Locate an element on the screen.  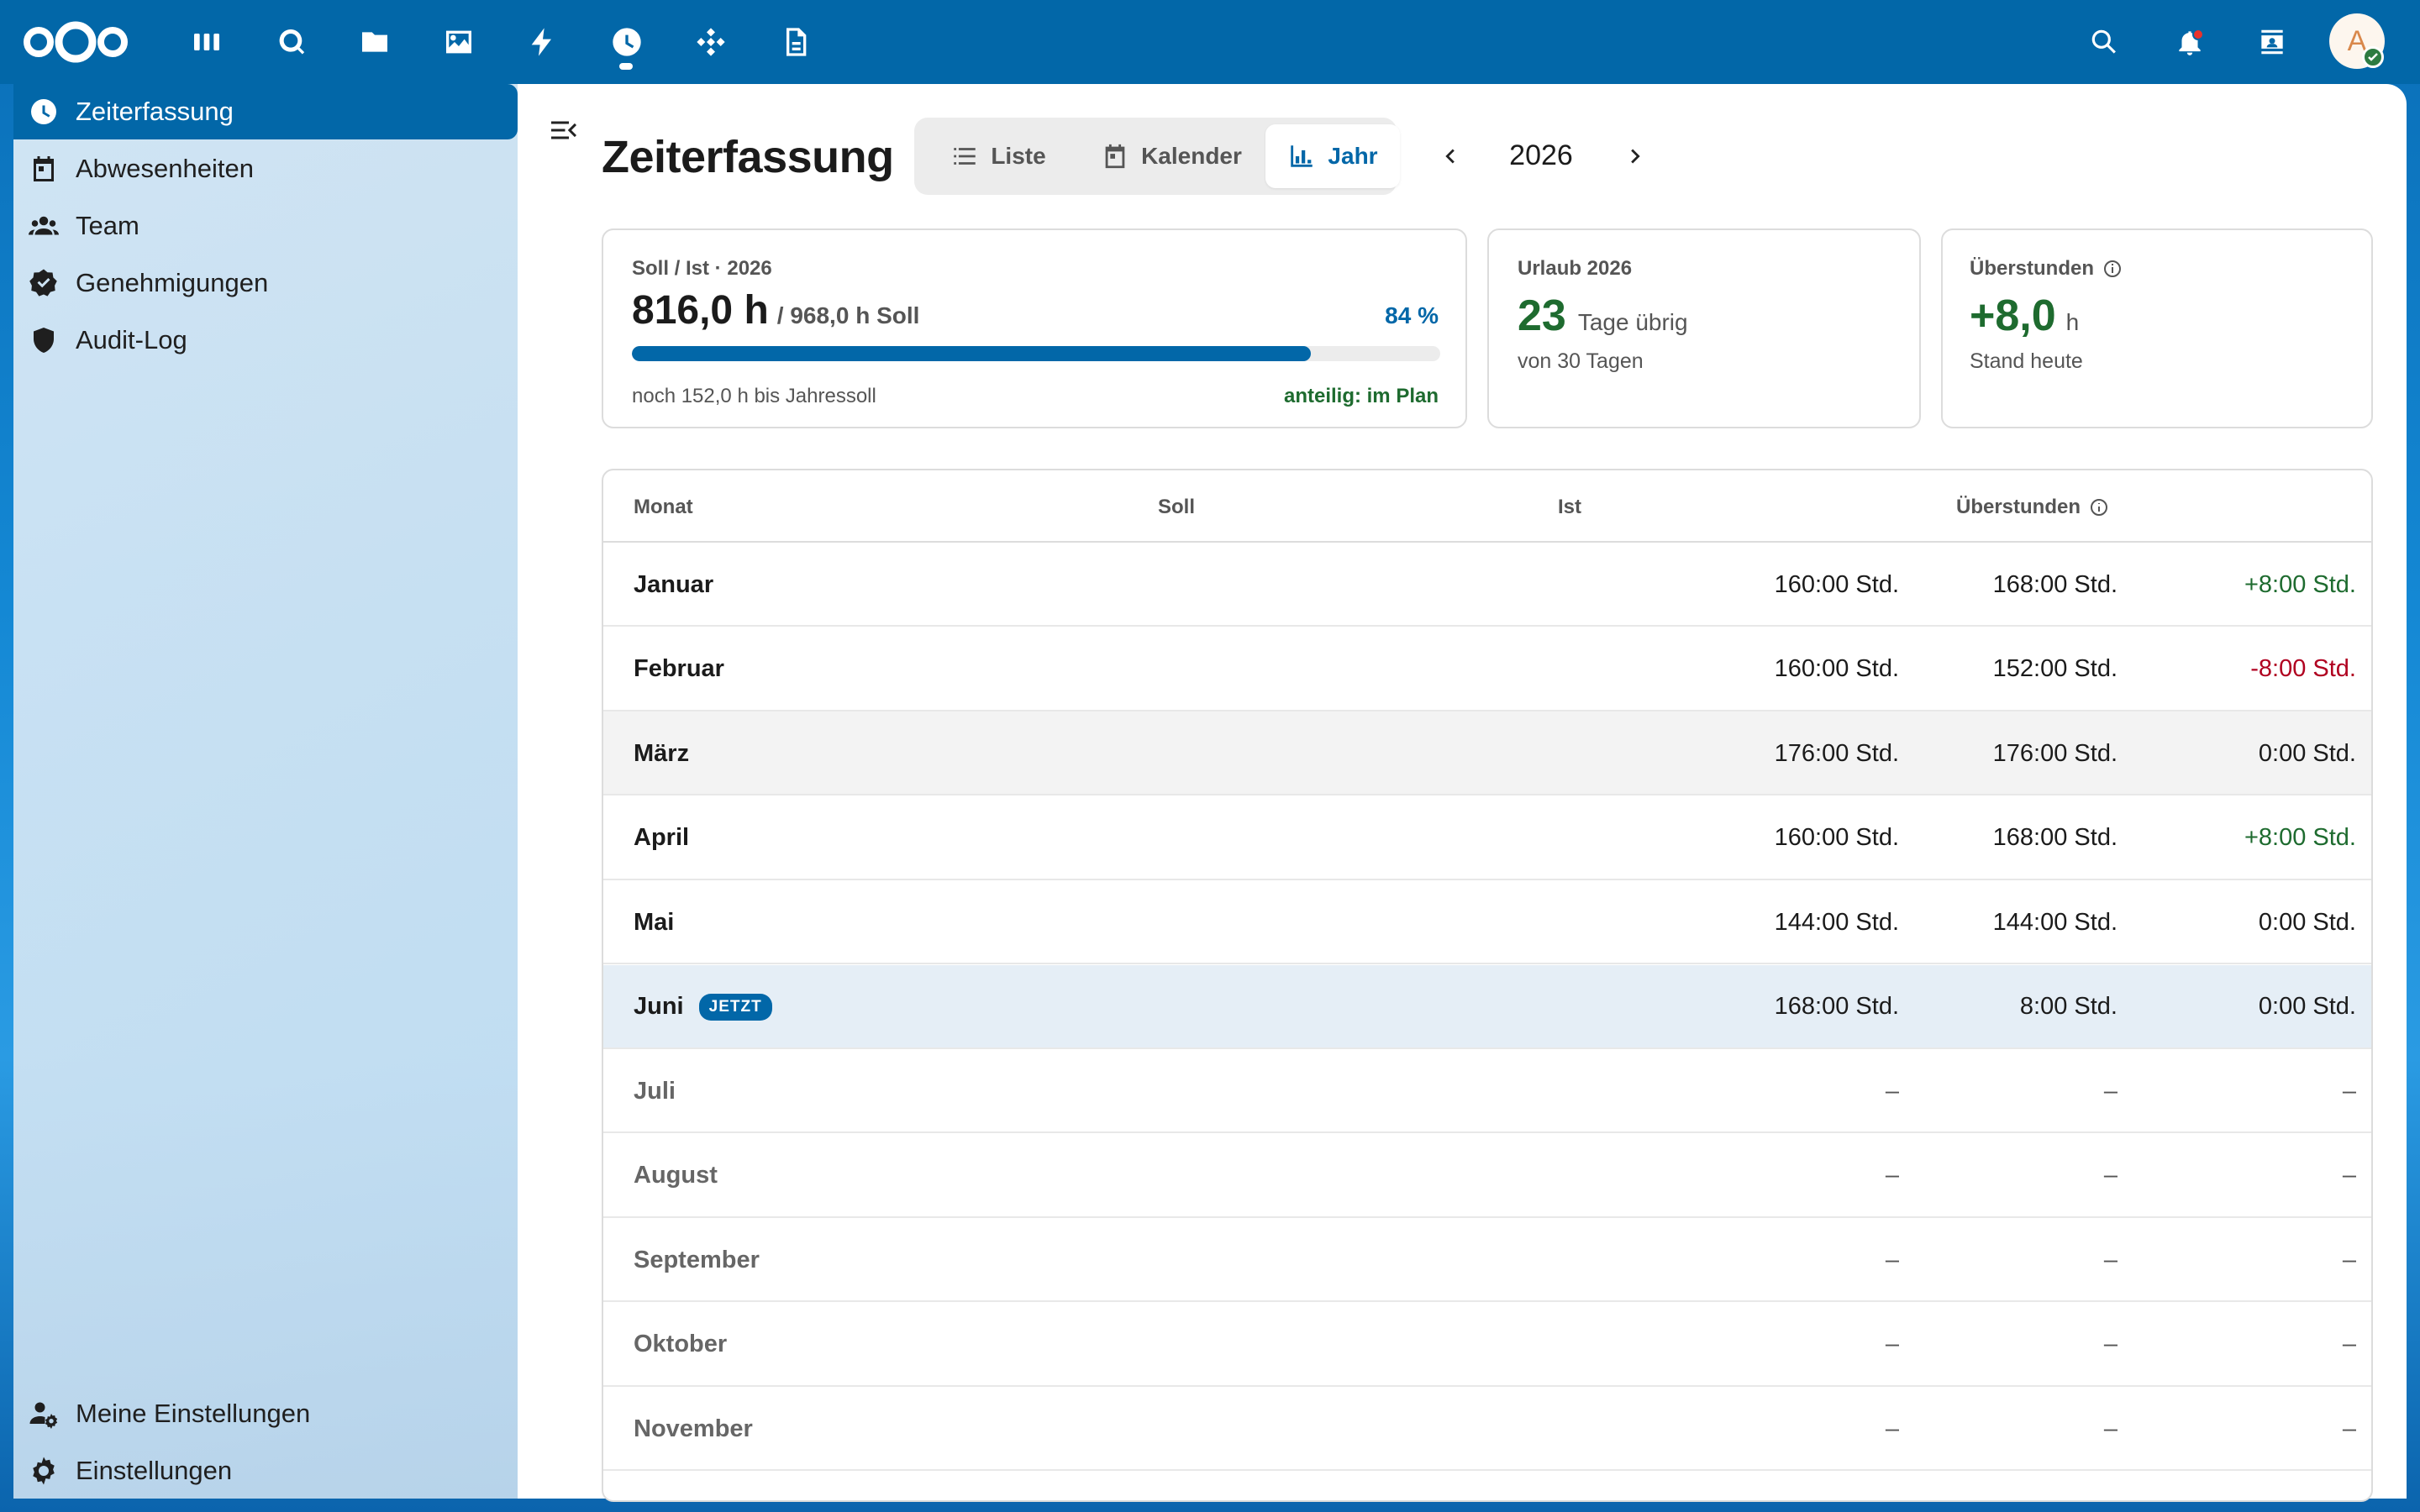
nav-item-genehmigungen: Genehmigungen is located at coordinates (265, 283).